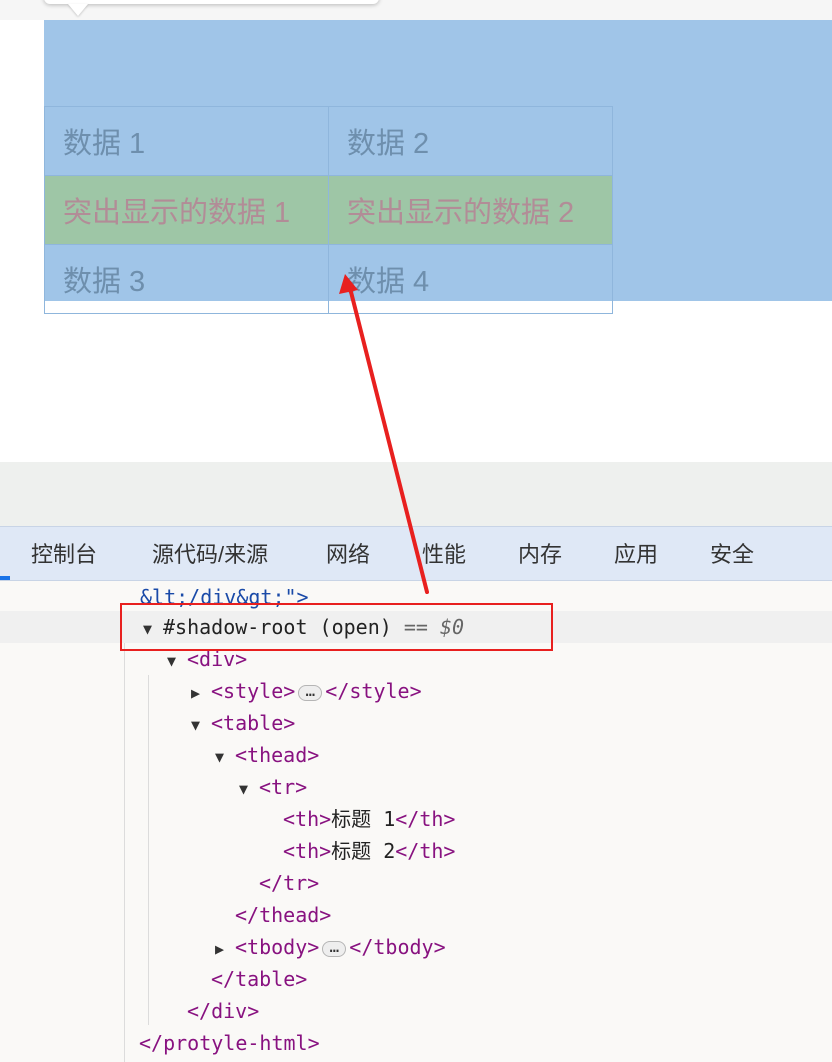 The width and height of the screenshot is (832, 1062). Describe the element at coordinates (289, 883) in the screenshot. I see `dom-tr-close-line: </tr>` at that location.